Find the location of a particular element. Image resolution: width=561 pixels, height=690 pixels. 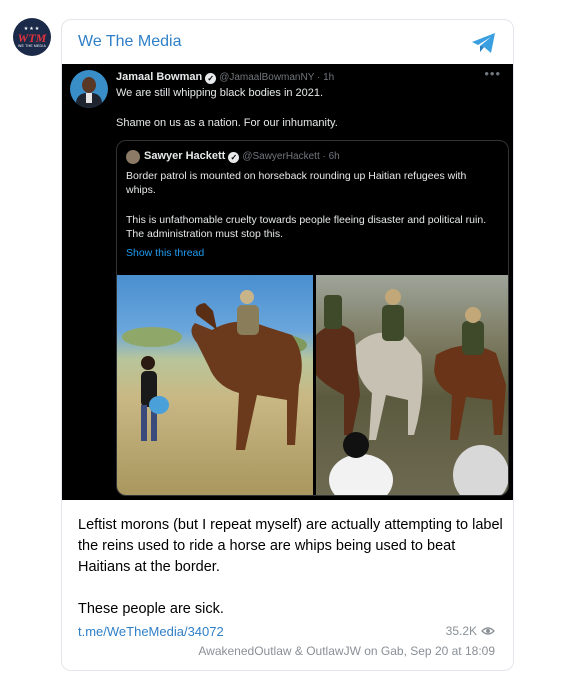

eye-icon is located at coordinates (488, 631).